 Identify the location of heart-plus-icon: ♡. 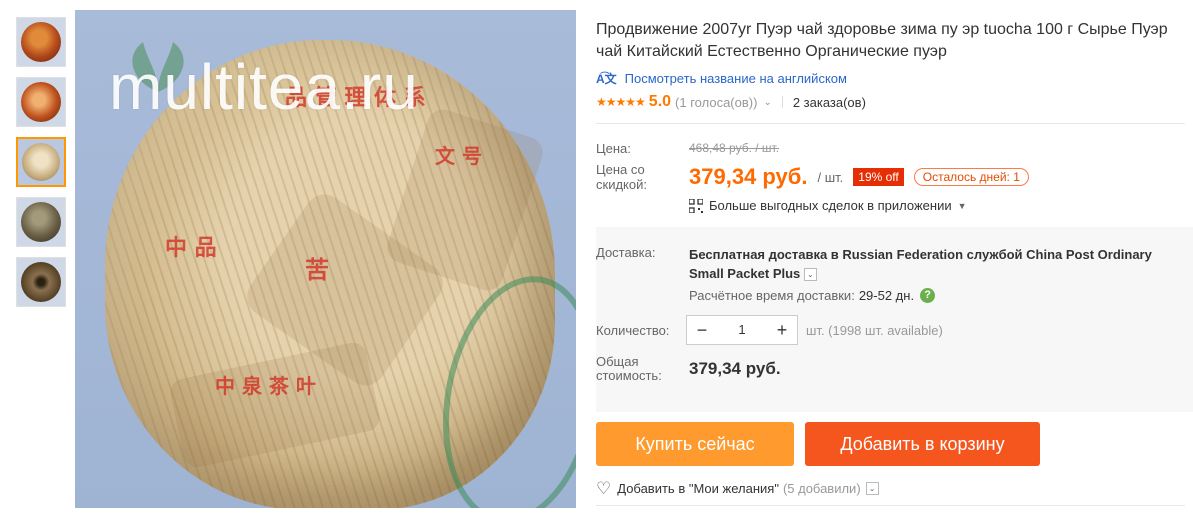
(604, 488).